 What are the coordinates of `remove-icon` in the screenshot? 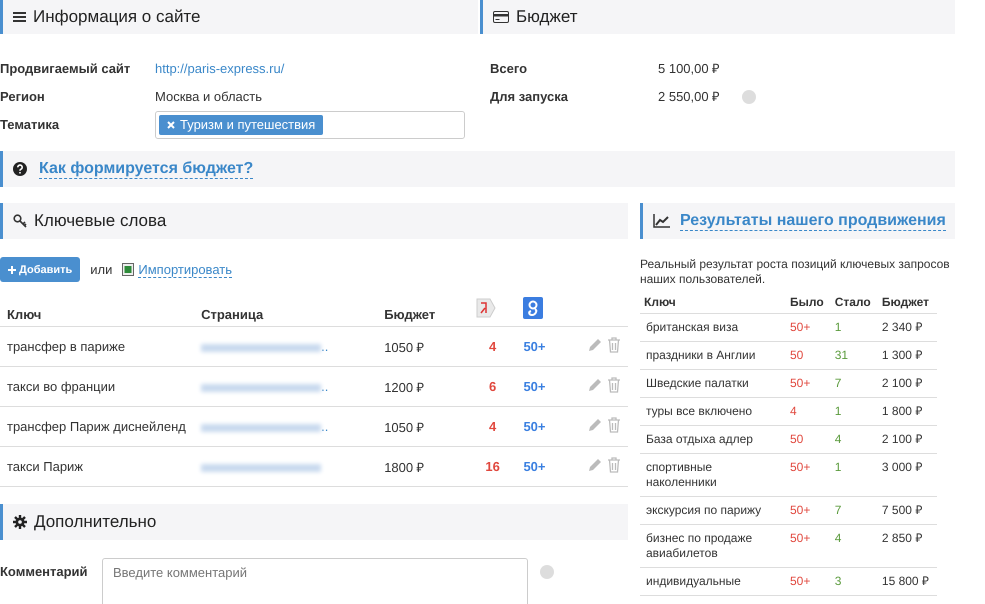 It's located at (171, 125).